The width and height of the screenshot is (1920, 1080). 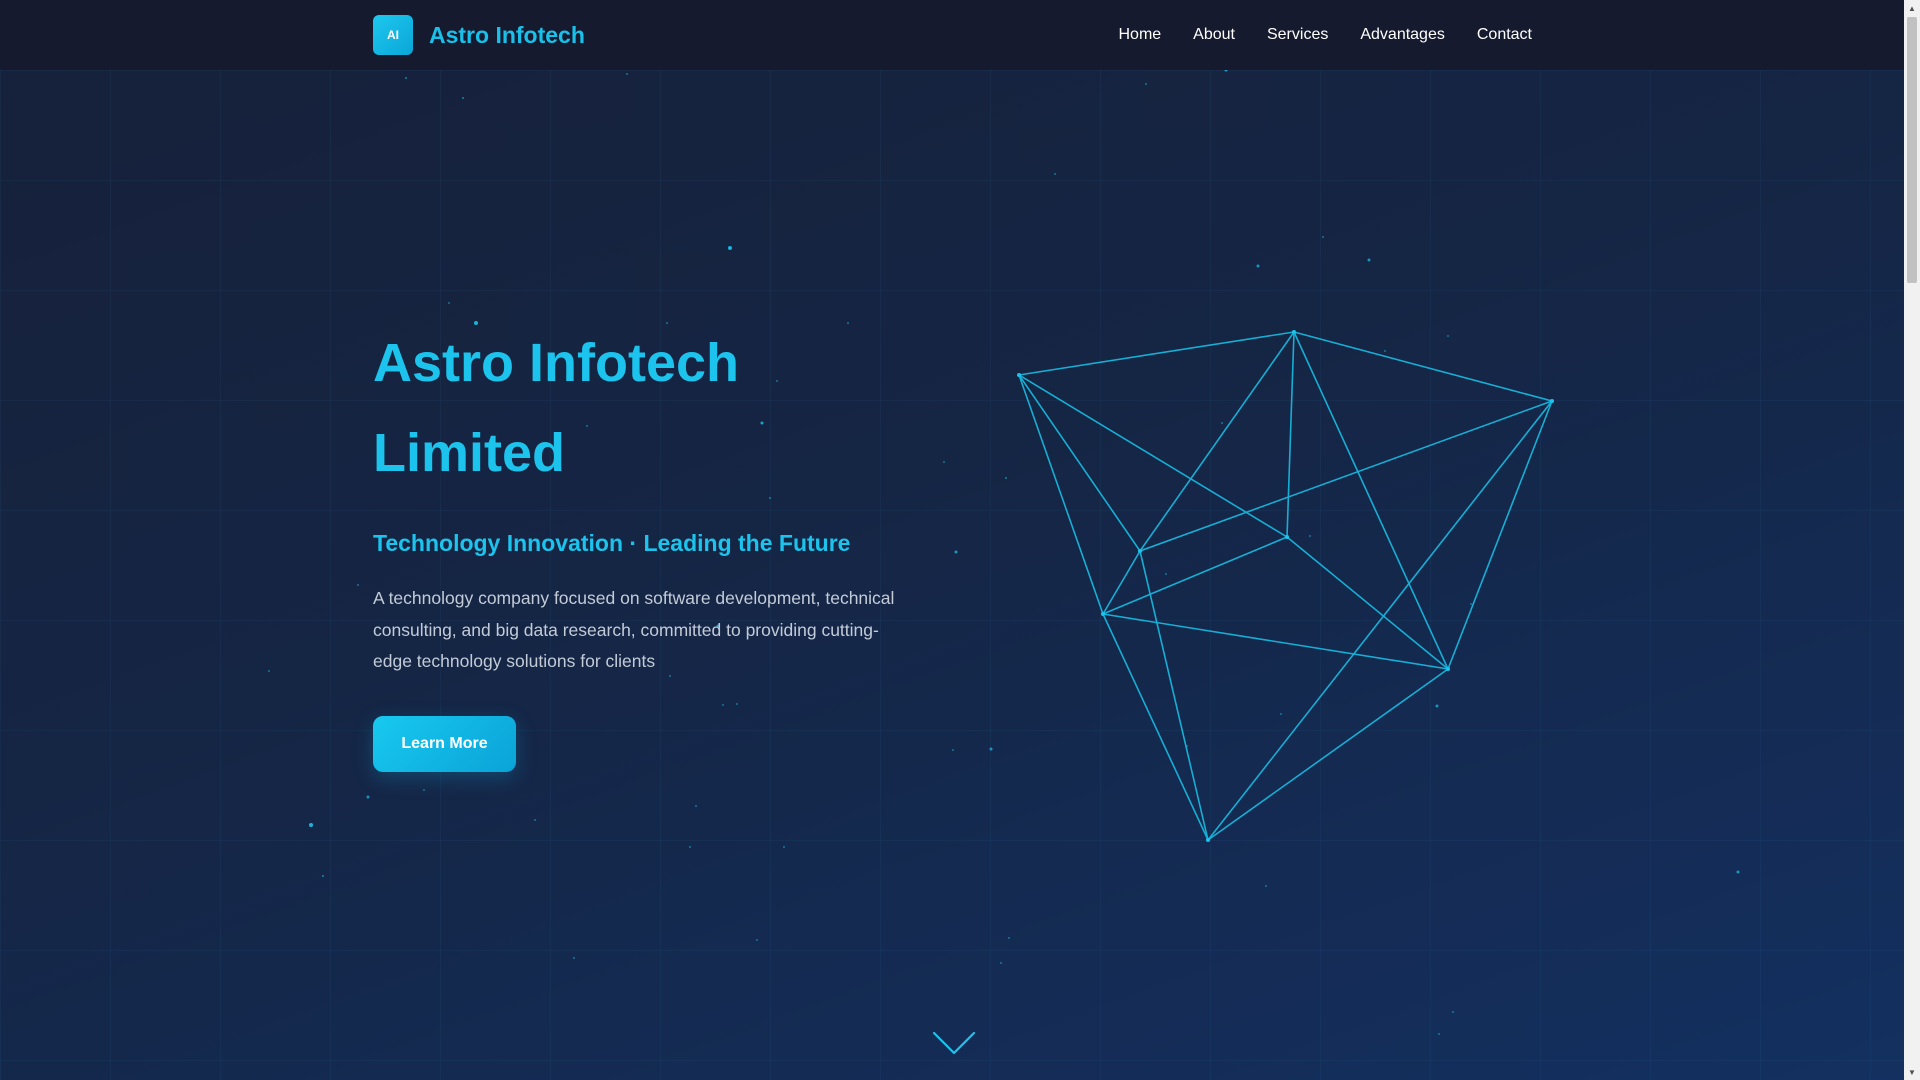 I want to click on nav-link-home: Home, so click(x=1139, y=35).